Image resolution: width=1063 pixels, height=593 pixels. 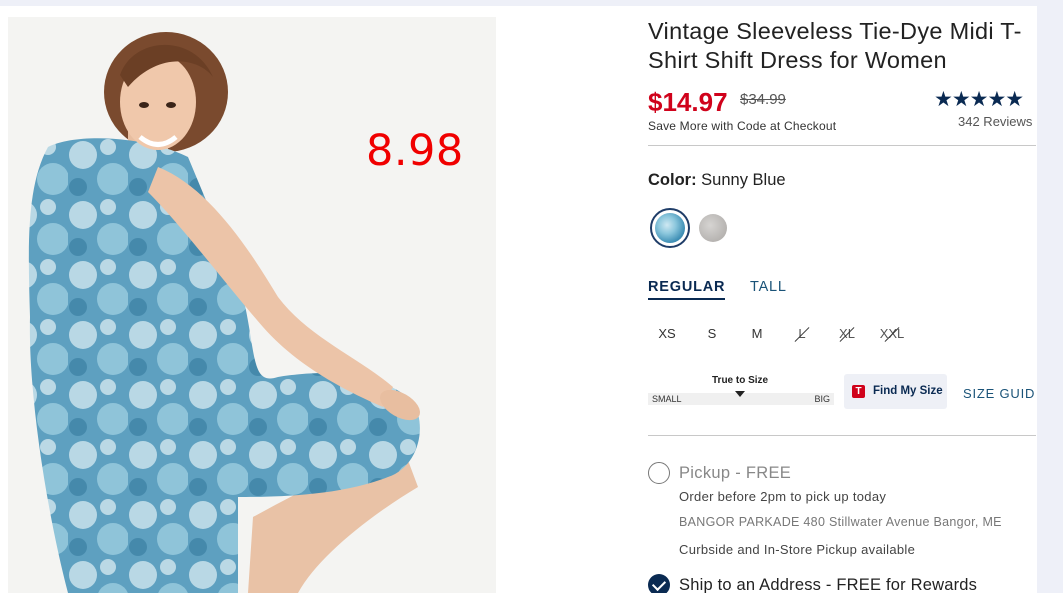 I want to click on size-m: M, so click(x=757, y=333).